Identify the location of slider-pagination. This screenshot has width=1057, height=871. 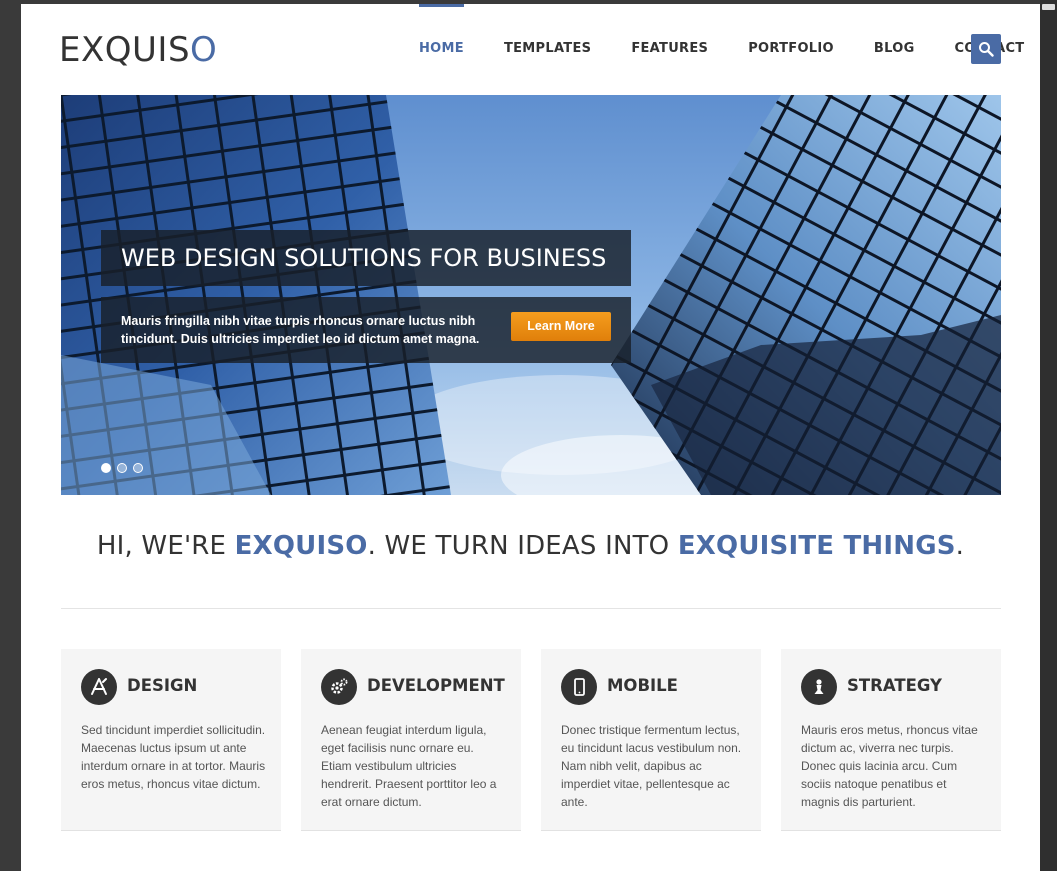
(122, 468).